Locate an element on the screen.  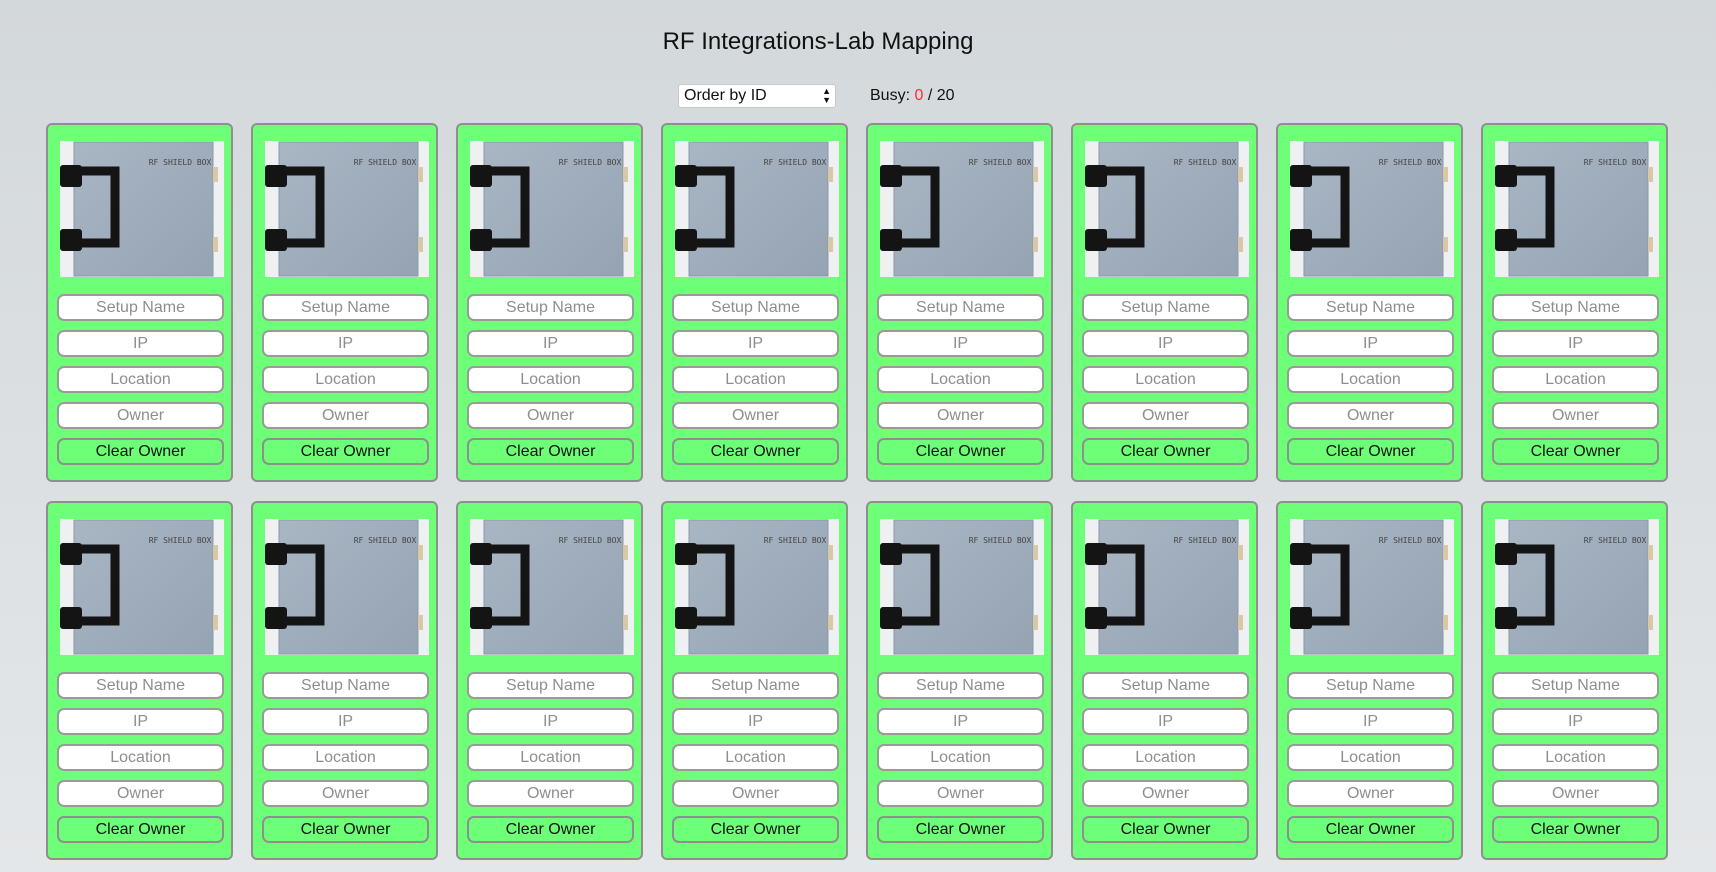
order-select: Order by ID ▲ ▼ is located at coordinates (757, 96).